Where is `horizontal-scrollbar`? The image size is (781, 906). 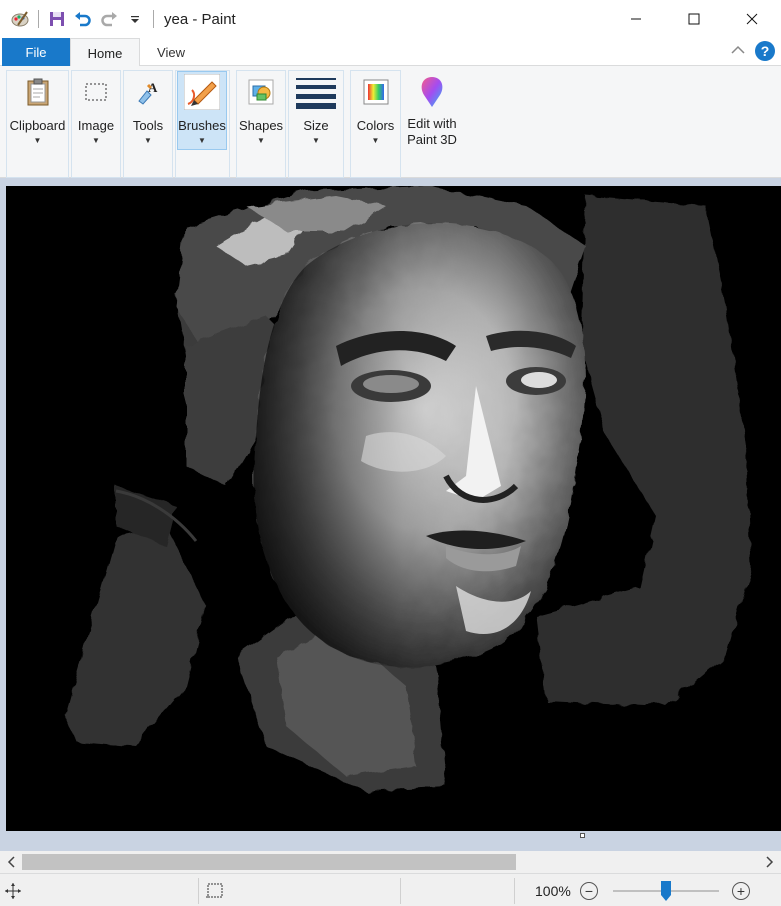 horizontal-scrollbar is located at coordinates (390, 862).